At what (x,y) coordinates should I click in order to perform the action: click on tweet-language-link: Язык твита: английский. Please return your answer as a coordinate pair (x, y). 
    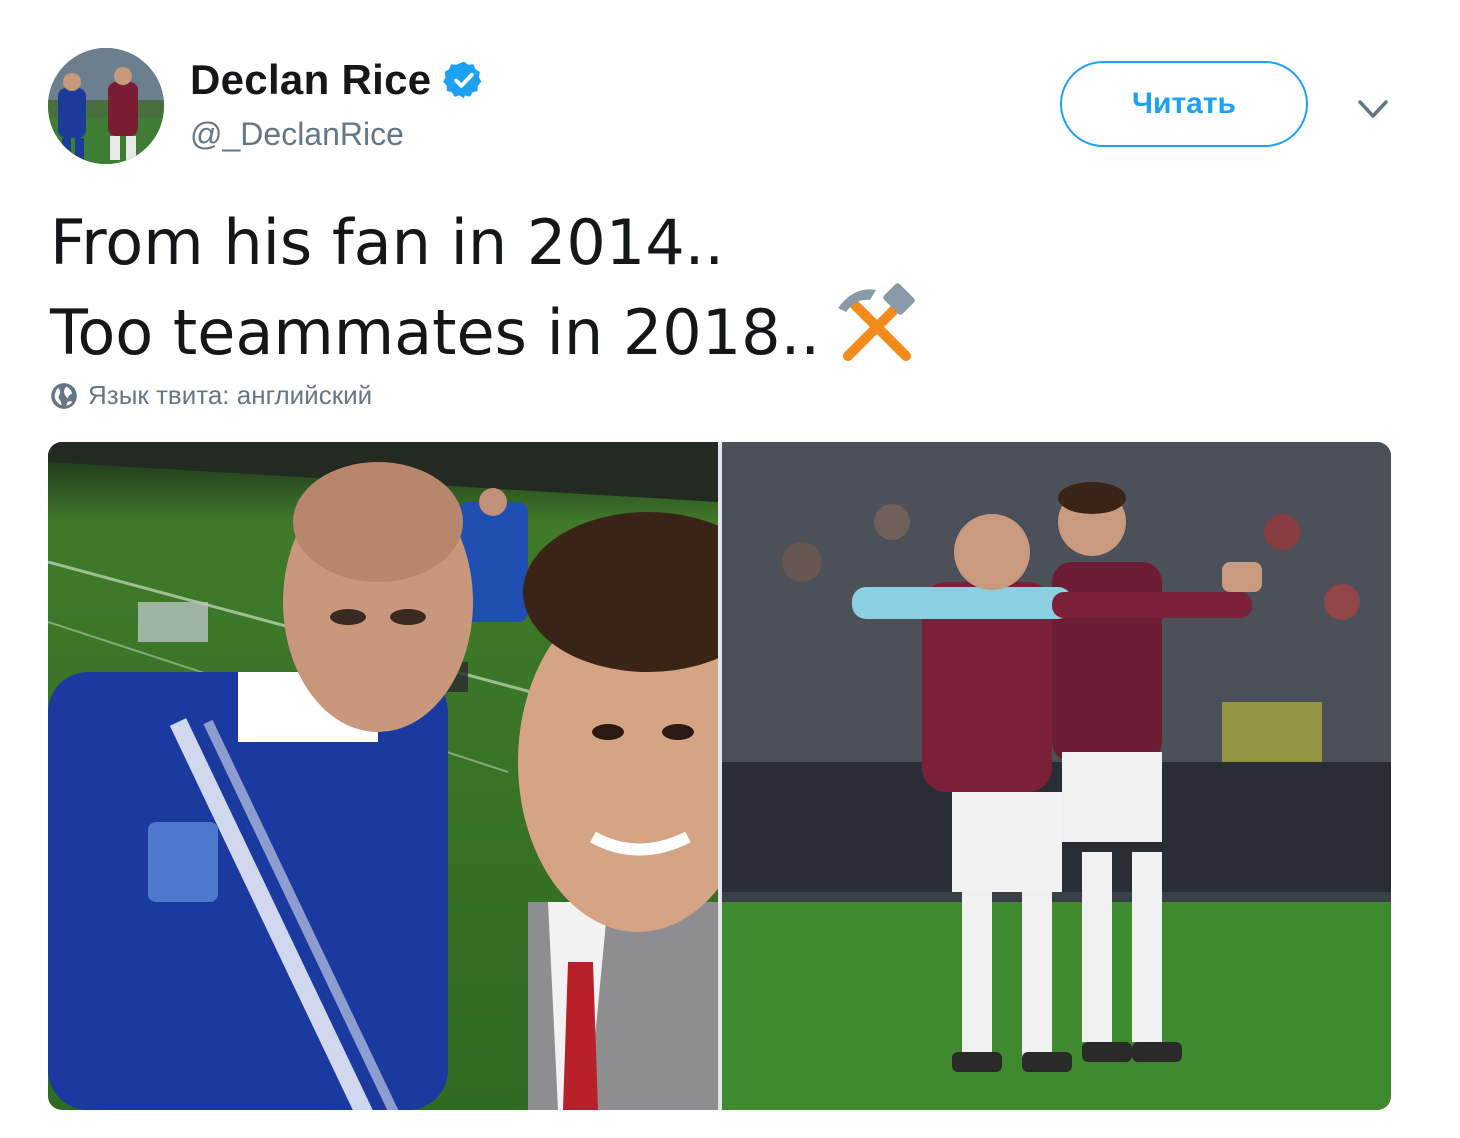
    Looking at the image, I should click on (211, 395).